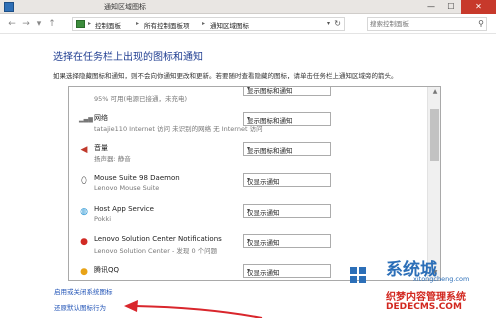 This screenshot has width=496, height=318. What do you see at coordinates (167, 25) in the screenshot?
I see `breadcrumb-all-items: 所有控制面板项` at bounding box center [167, 25].